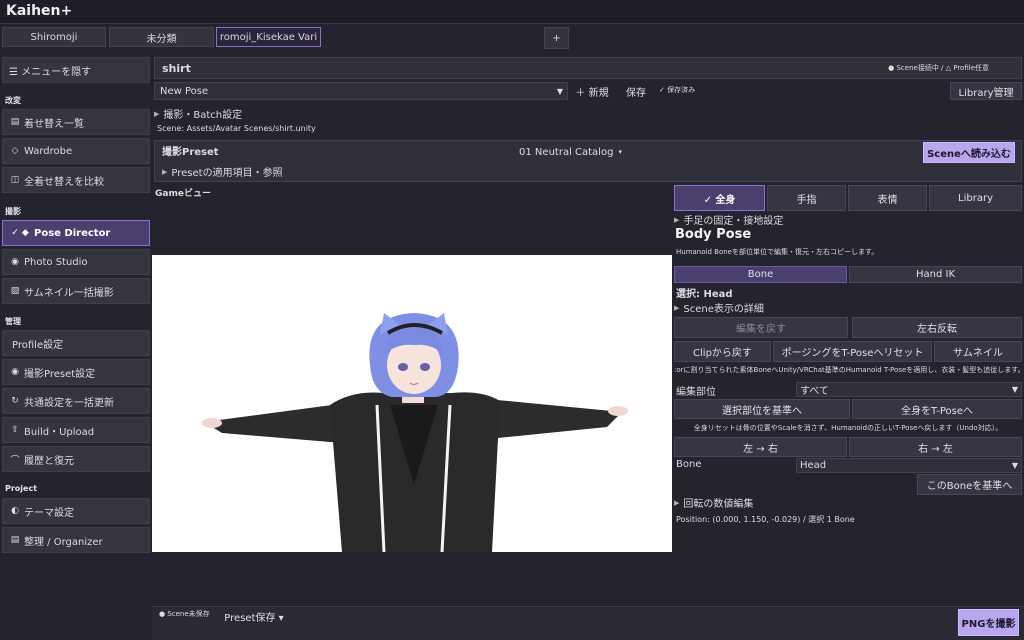 Image resolution: width=1024 pixels, height=640 pixels. What do you see at coordinates (72, 233) in the screenshot?
I see `sidebar-item-label: Pose Director` at bounding box center [72, 233].